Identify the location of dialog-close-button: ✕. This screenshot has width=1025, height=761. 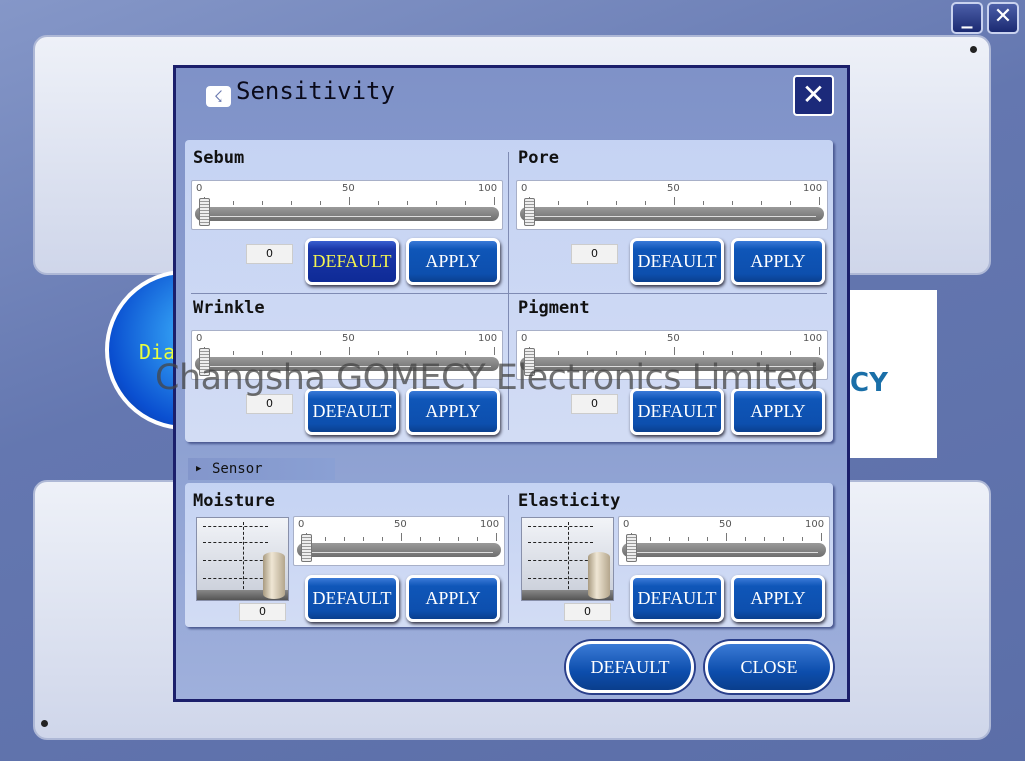
(813, 95).